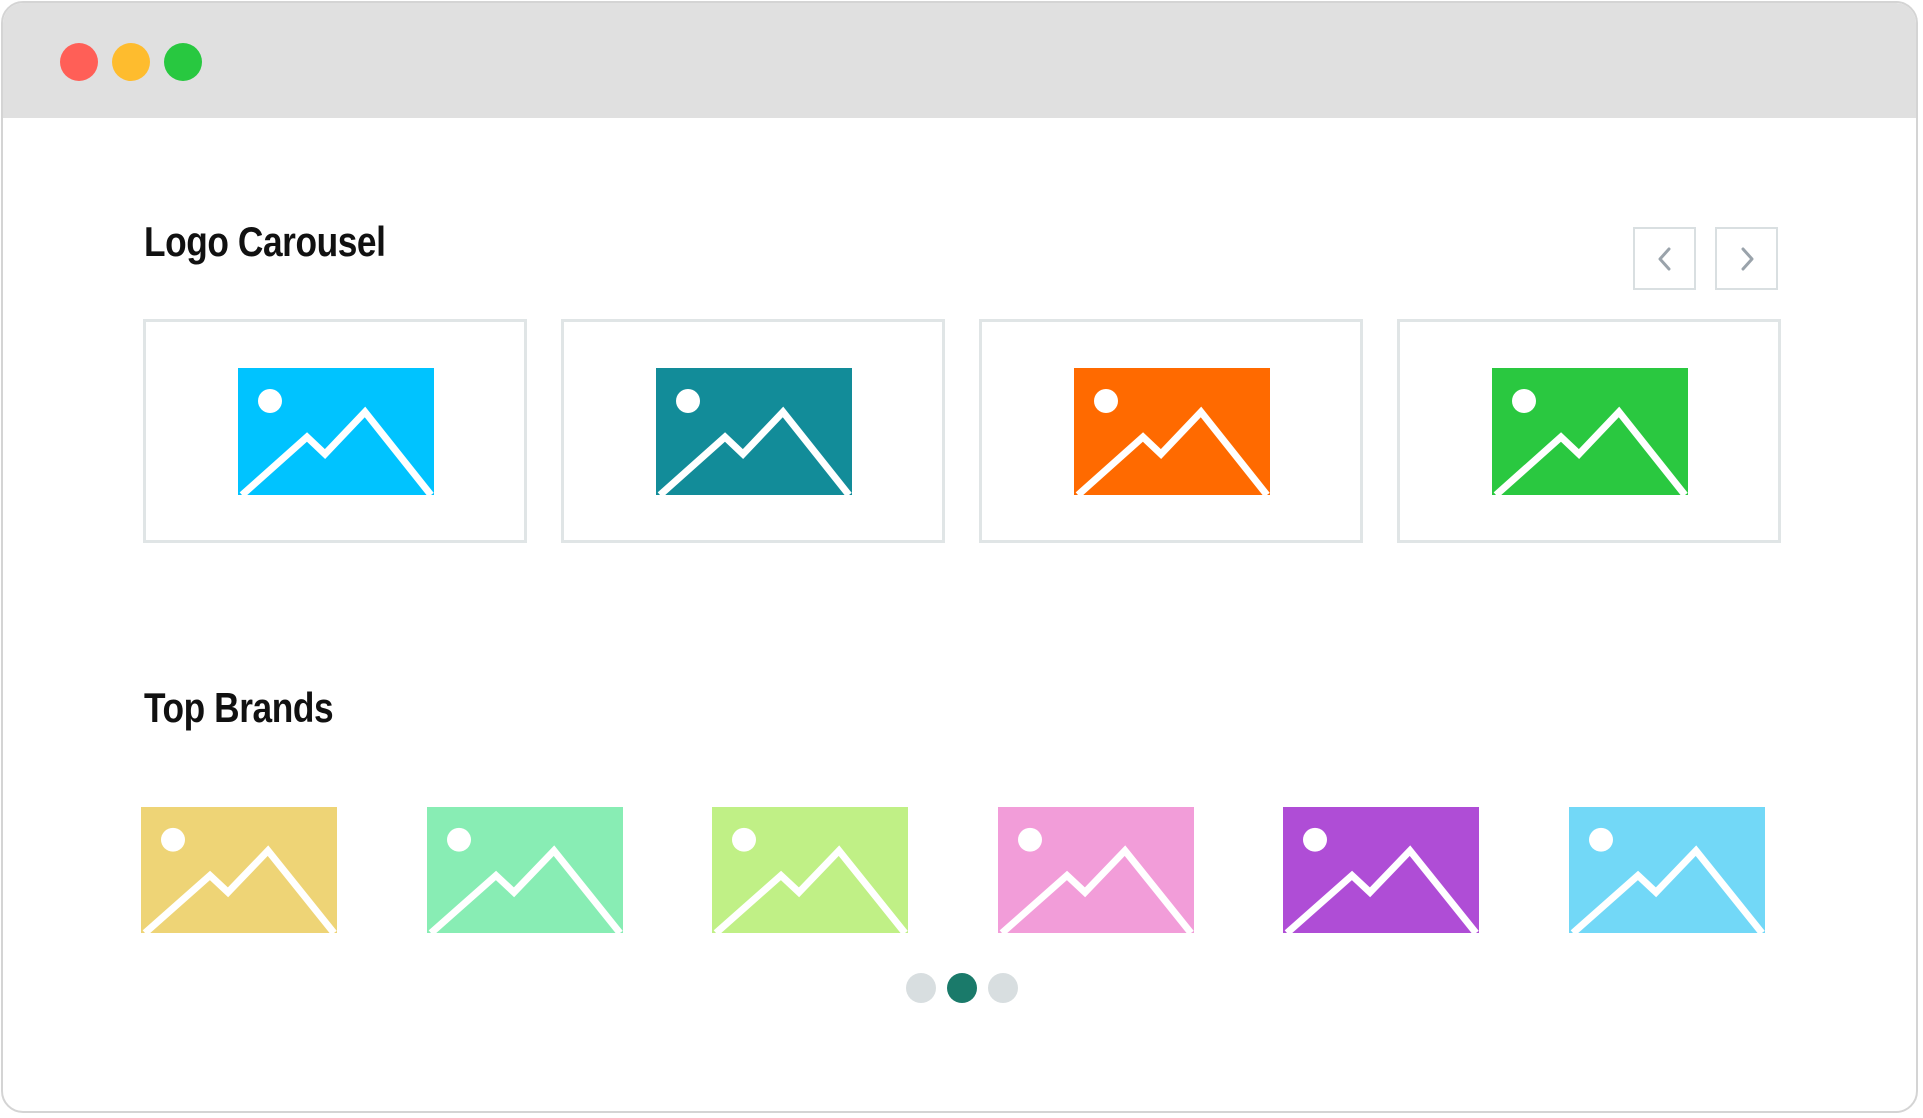  I want to click on chevron-left-icon, so click(1664, 258).